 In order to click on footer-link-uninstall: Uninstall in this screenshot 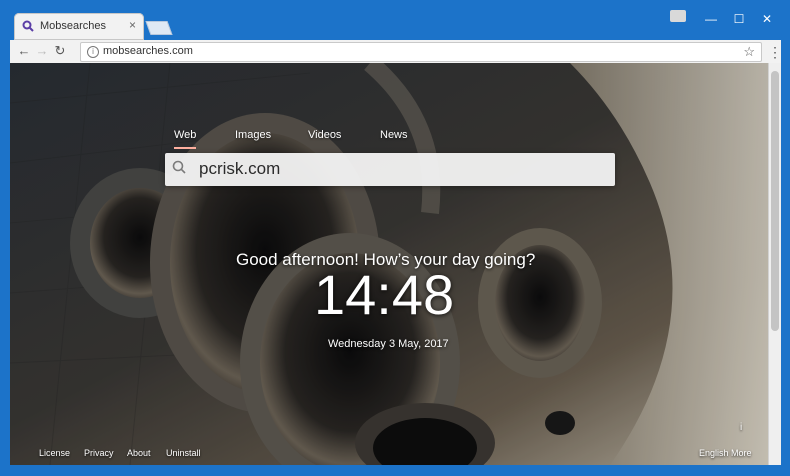, I will do `click(183, 453)`.